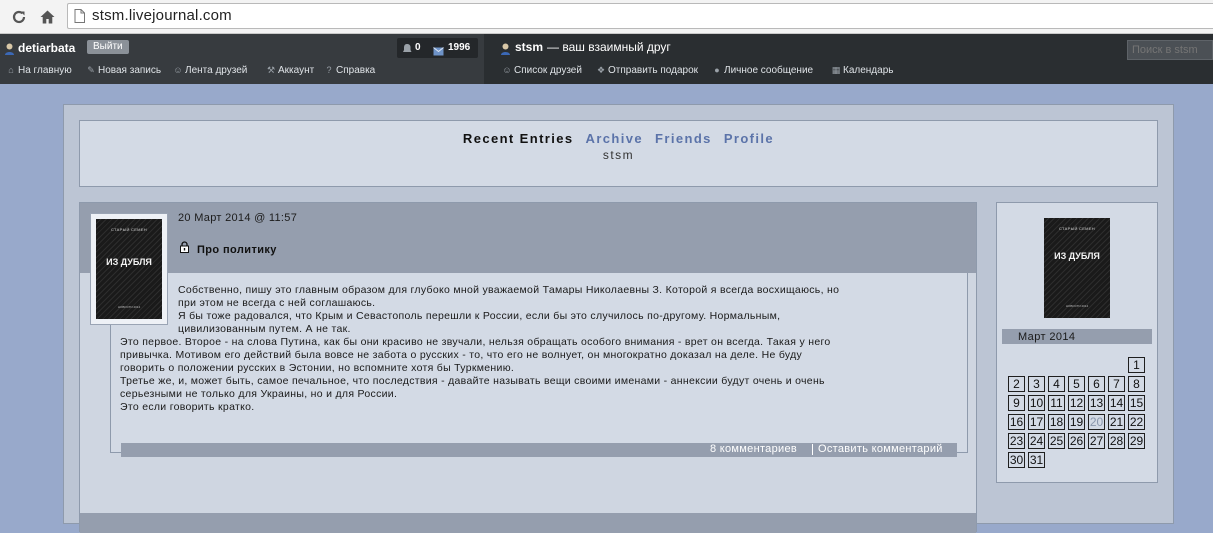 Image resolution: width=1213 pixels, height=533 pixels. What do you see at coordinates (1096, 422) in the screenshot?
I see `calendar-day: 20` at bounding box center [1096, 422].